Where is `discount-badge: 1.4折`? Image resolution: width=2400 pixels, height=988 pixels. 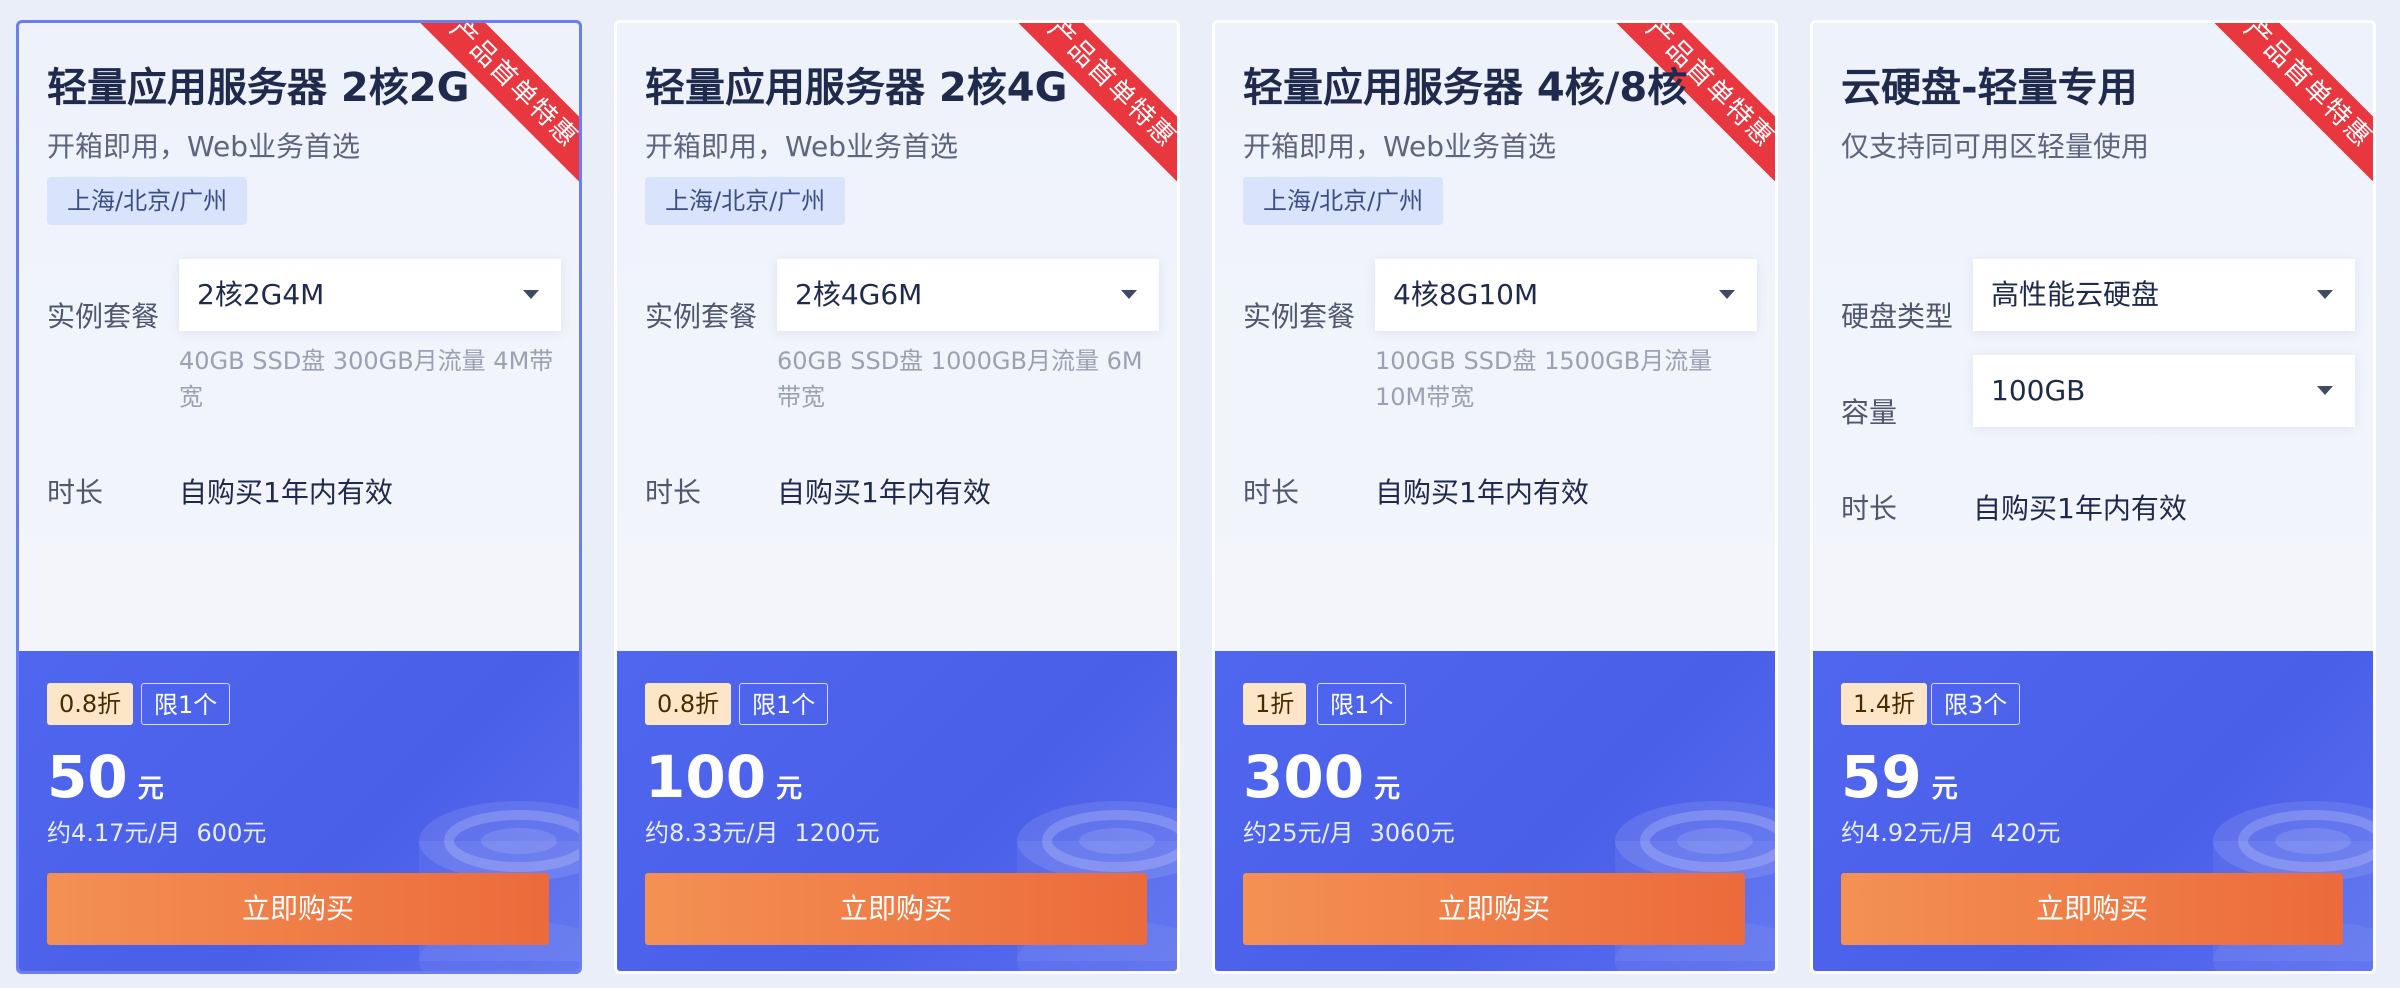 discount-badge: 1.4折 is located at coordinates (1884, 704).